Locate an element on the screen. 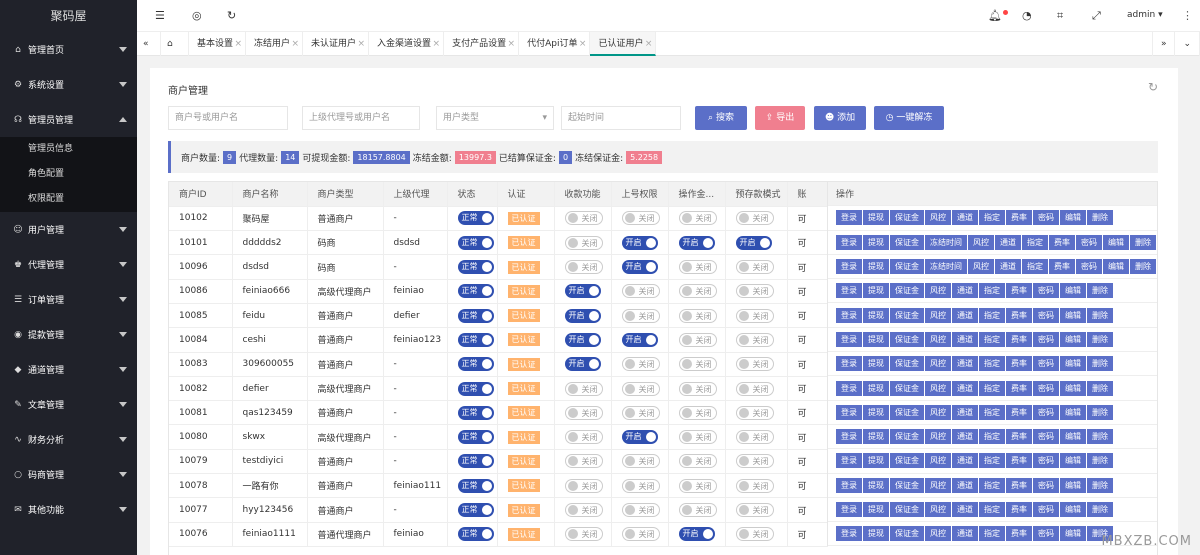  submenu-item: 角色配置 is located at coordinates (68, 174).